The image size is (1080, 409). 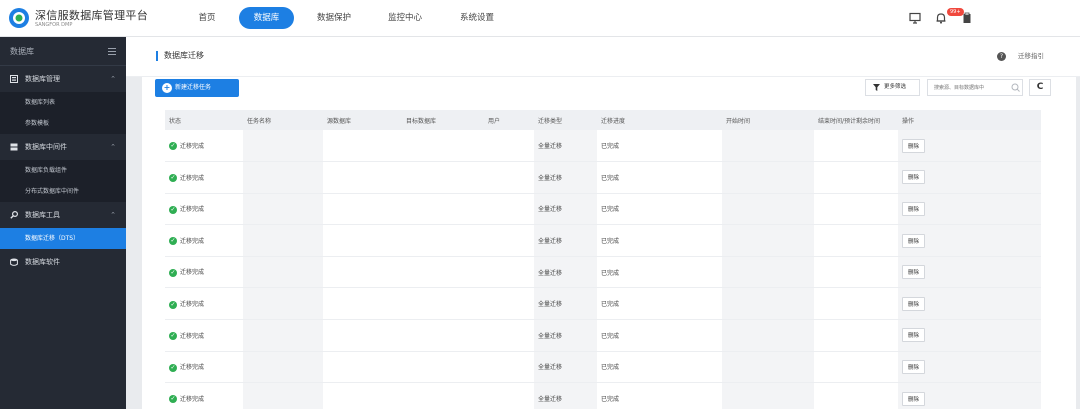 What do you see at coordinates (63, 147) in the screenshot?
I see `sidebar-group-middleware: 数据库中间件 ⌃` at bounding box center [63, 147].